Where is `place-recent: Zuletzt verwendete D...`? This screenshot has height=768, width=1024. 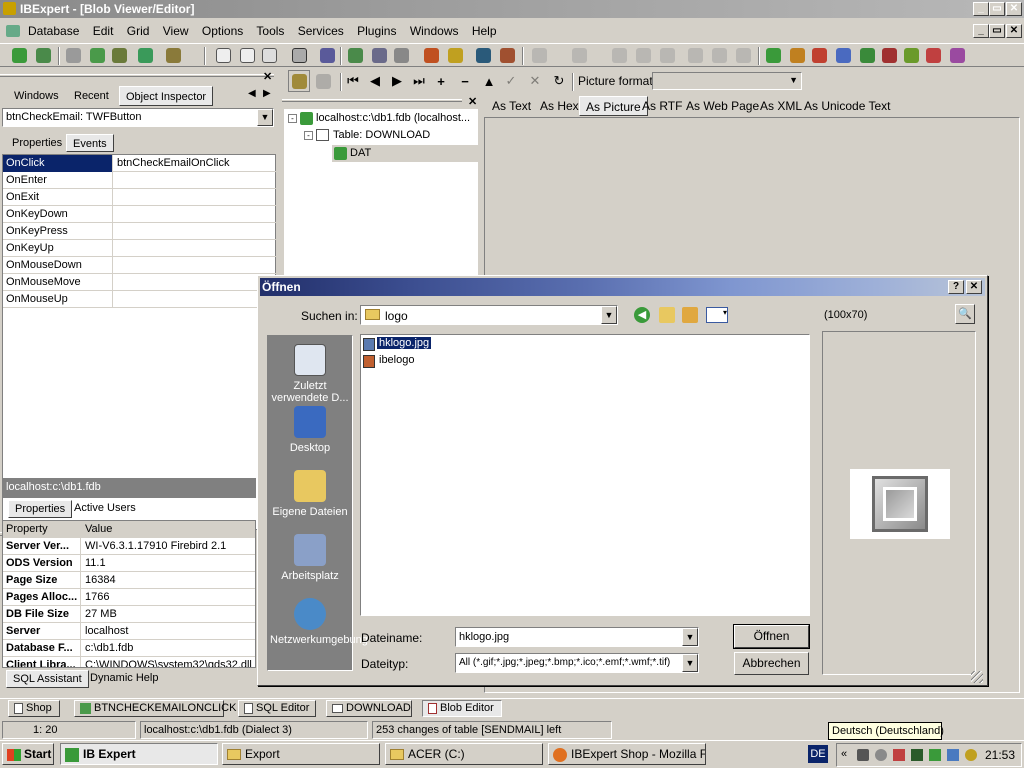
place-recent: Zuletzt verwendete D... is located at coordinates (310, 374).